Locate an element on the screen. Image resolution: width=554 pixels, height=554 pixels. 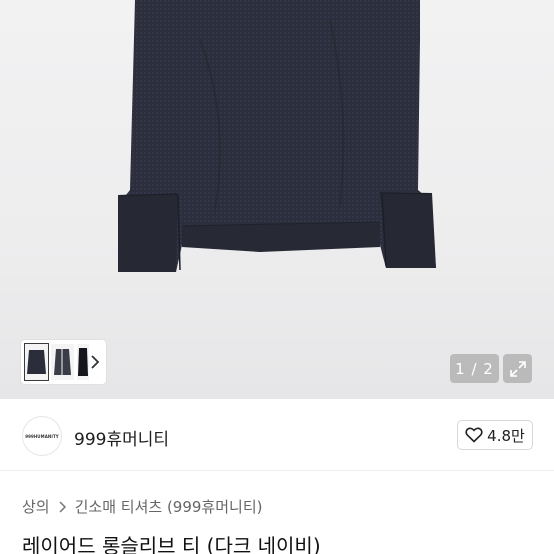
breadcrumb-sub-category: 긴소매 티셔츠 (999휴머니티) is located at coordinates (169, 506).